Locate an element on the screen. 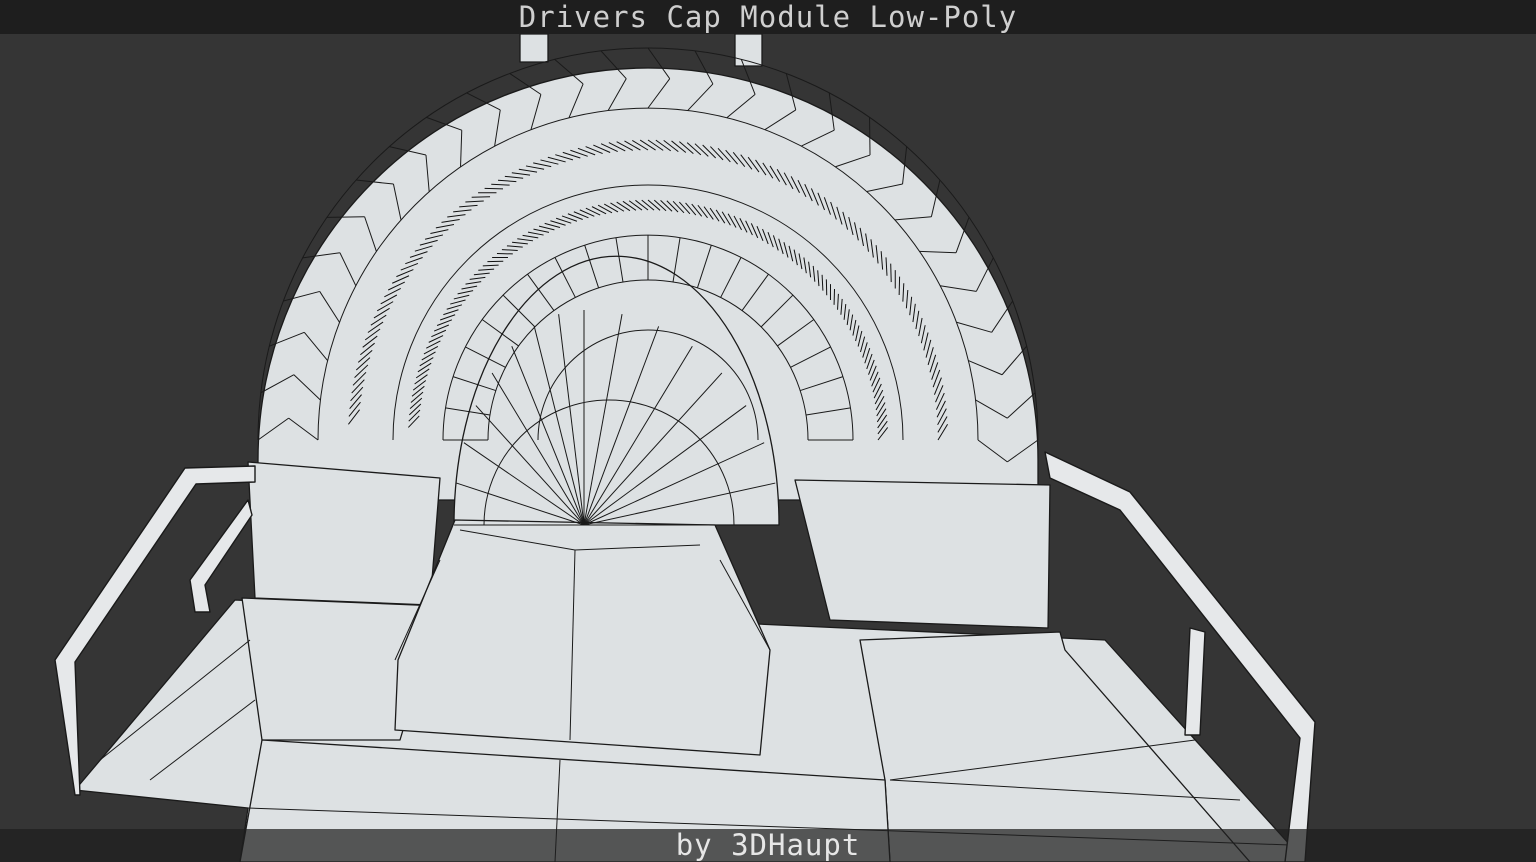 This screenshot has width=1536, height=862. side-block-left is located at coordinates (344, 533).